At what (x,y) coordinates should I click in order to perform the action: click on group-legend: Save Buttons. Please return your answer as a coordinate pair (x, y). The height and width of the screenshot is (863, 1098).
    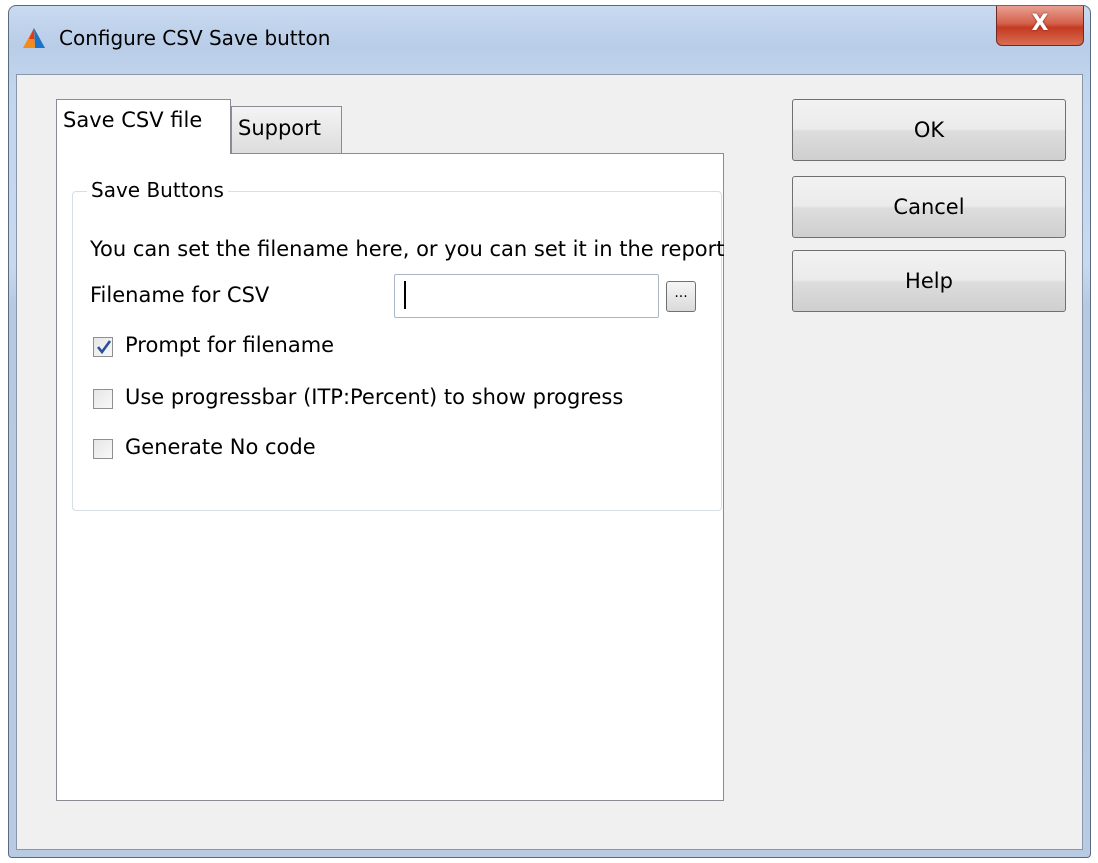
    Looking at the image, I should click on (157, 190).